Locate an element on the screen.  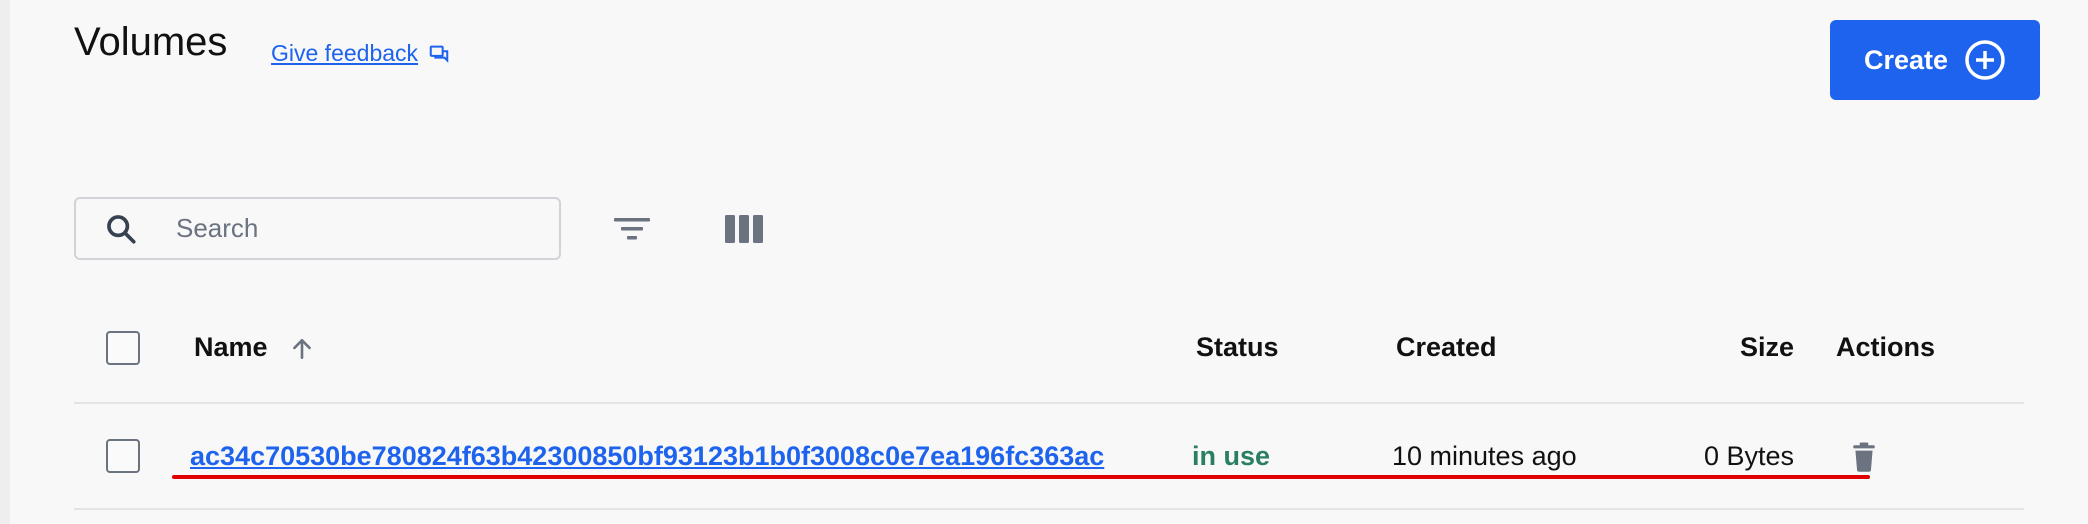
column-header-actions: Actions is located at coordinates (1886, 347).